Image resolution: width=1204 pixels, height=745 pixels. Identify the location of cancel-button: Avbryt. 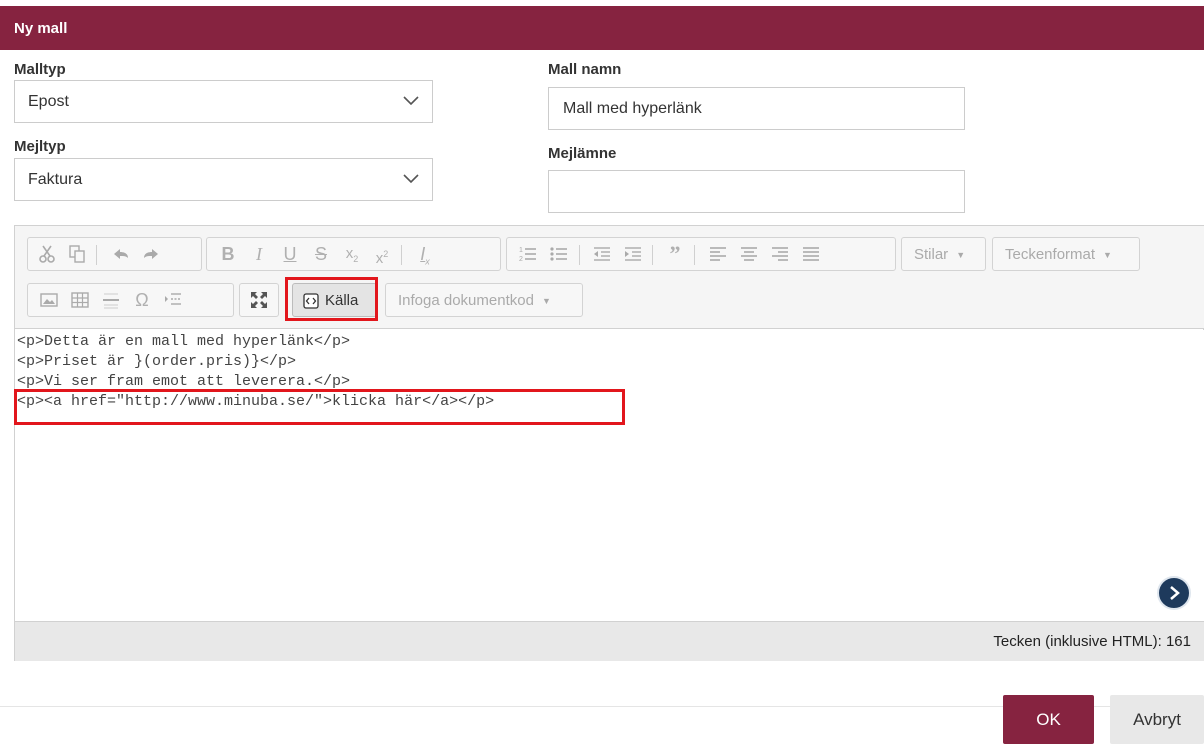
(1157, 719).